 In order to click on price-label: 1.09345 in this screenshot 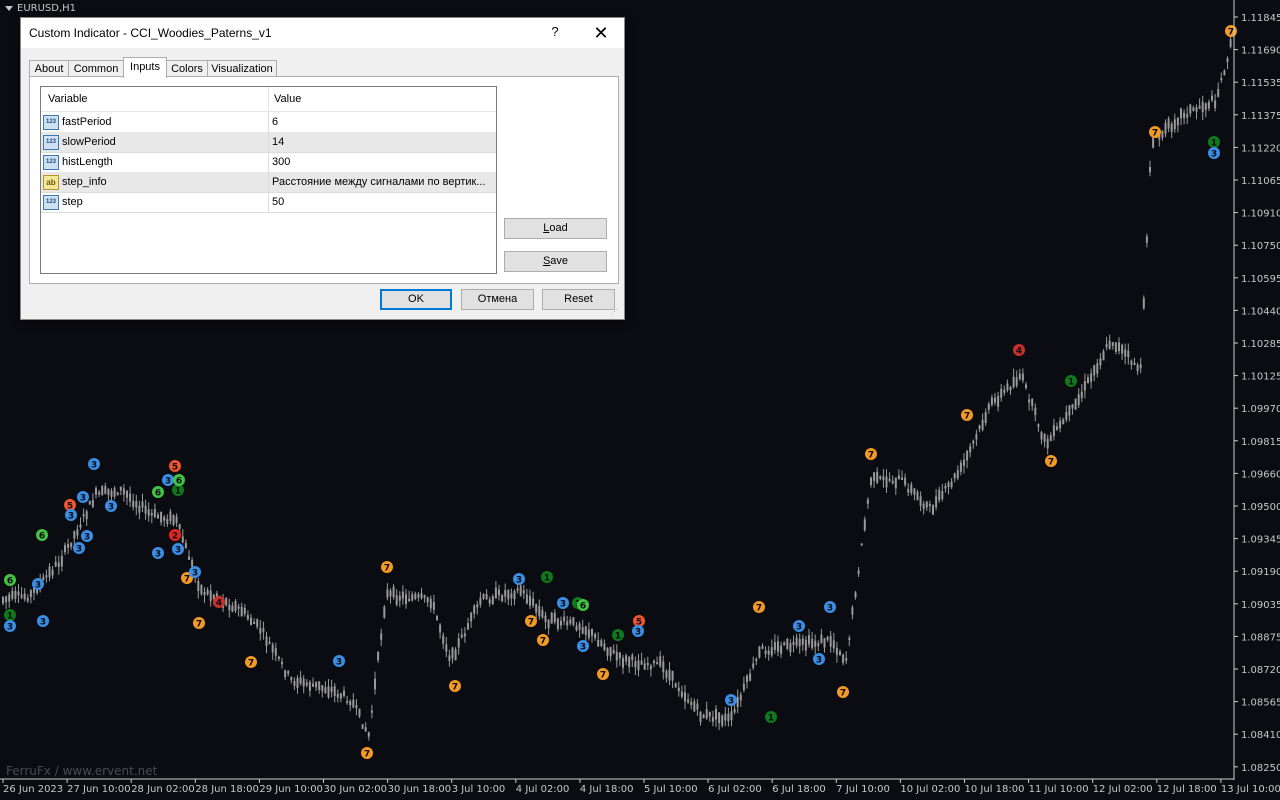, I will do `click(1260, 540)`.